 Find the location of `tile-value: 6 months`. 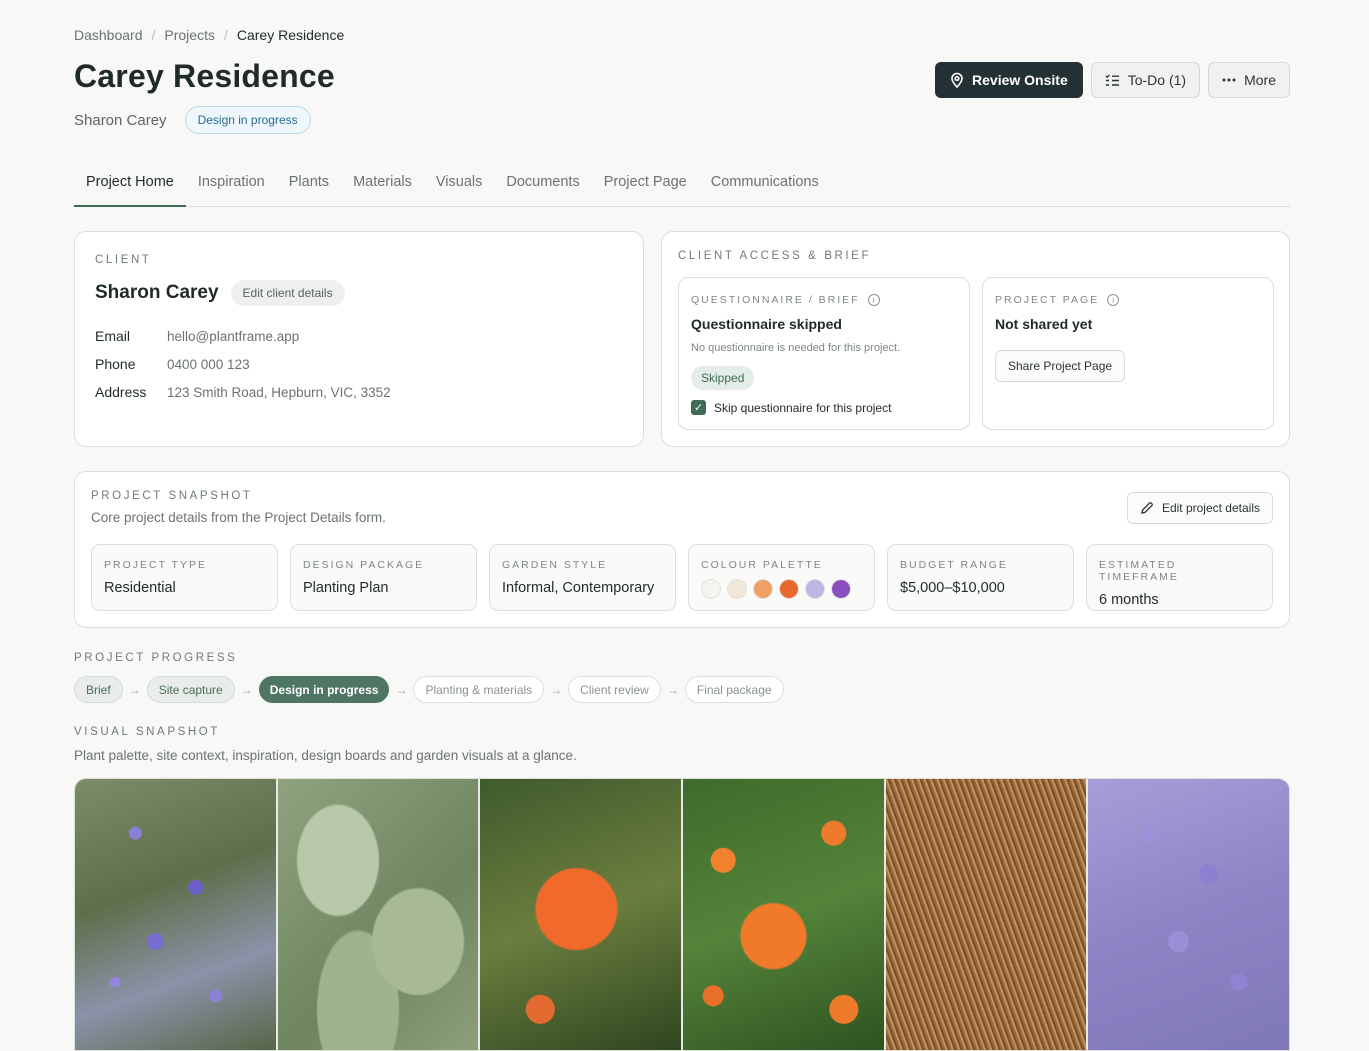

tile-value: 6 months is located at coordinates (1129, 600).